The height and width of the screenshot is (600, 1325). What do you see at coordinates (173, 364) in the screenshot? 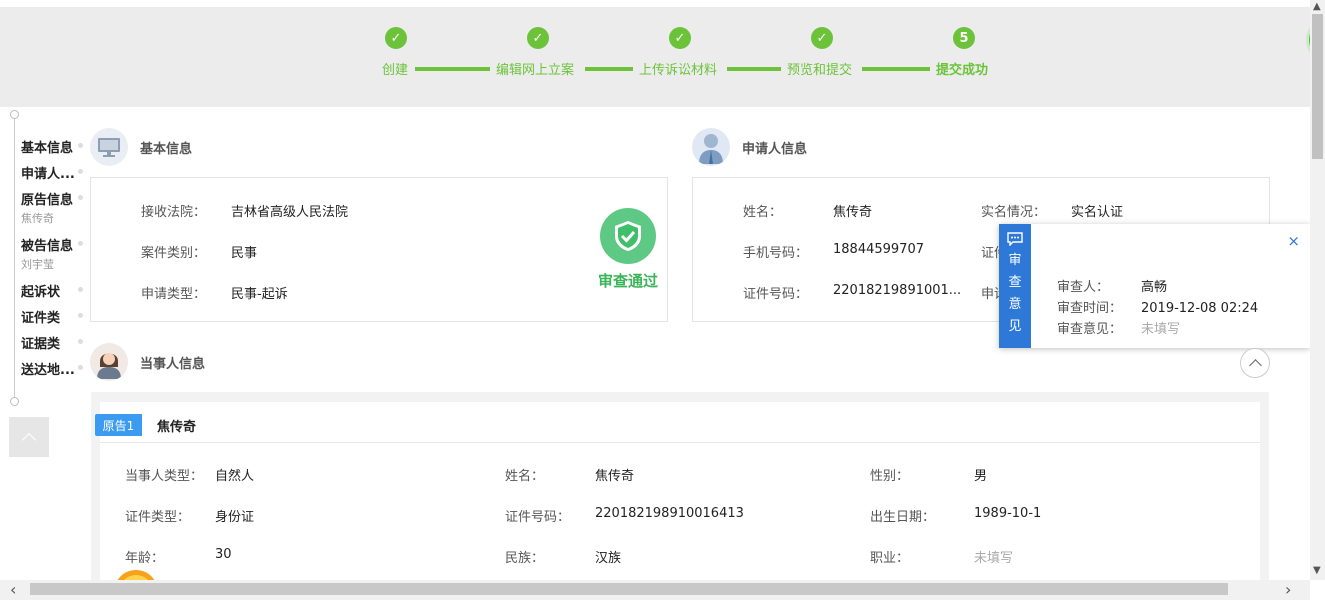
I see `parties-title: 当事人信息` at bounding box center [173, 364].